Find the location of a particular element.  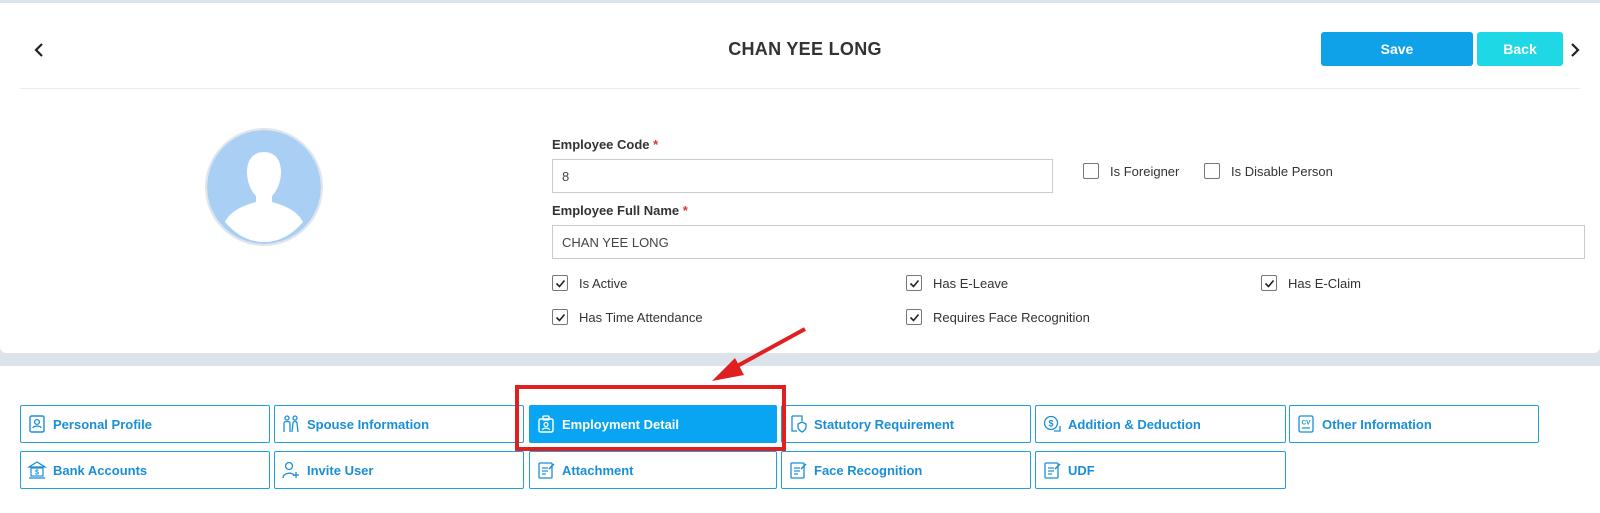

cv-icon: CV is located at coordinates (1306, 424).